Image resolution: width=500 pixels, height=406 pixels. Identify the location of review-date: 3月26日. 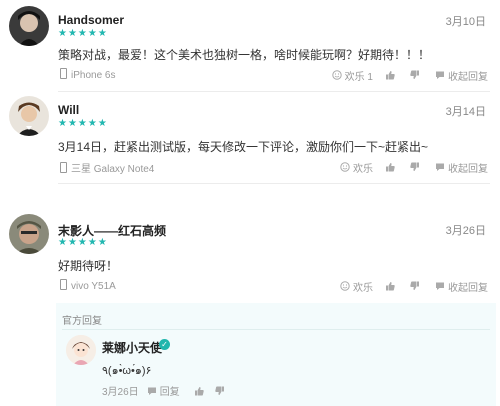
(465, 231).